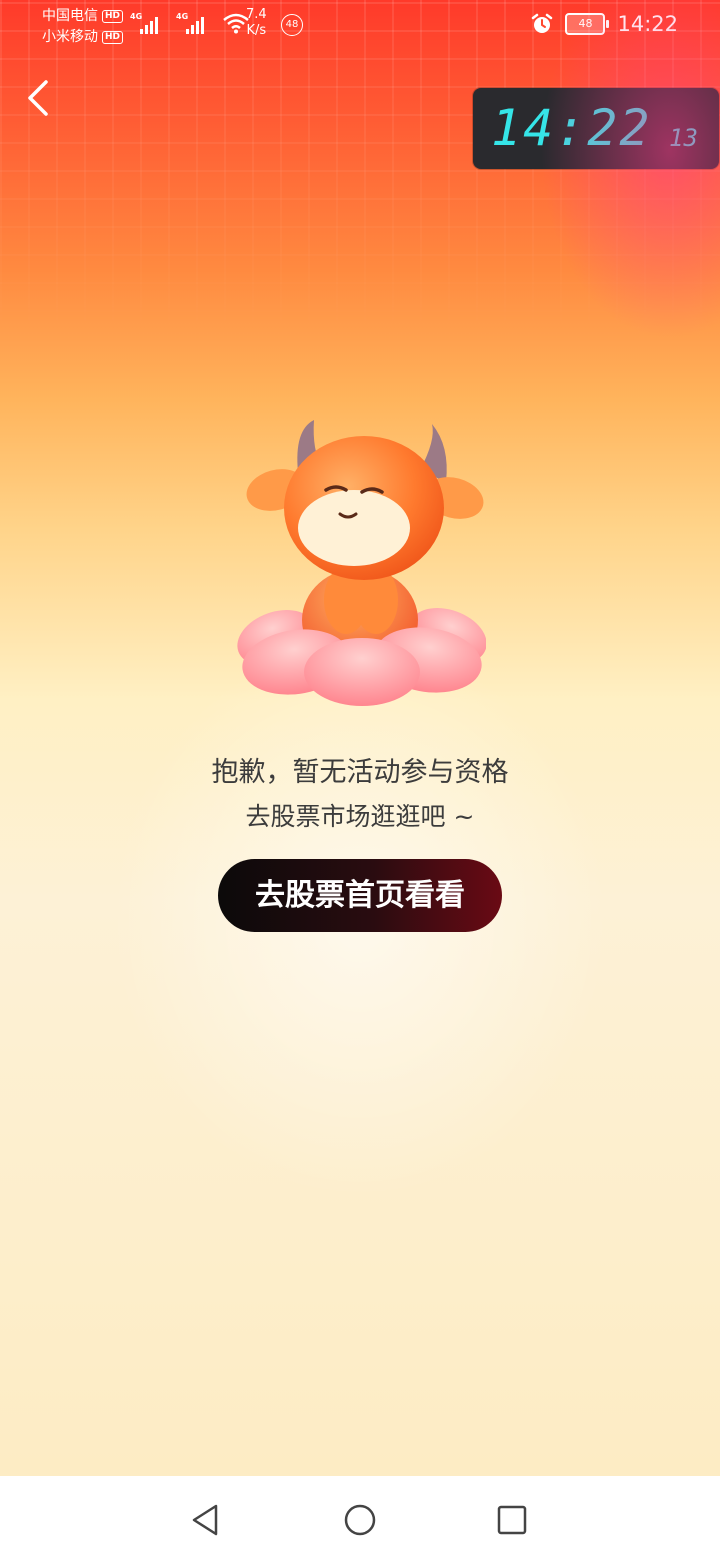  I want to click on network-speed: 7.4 K/s, so click(256, 23).